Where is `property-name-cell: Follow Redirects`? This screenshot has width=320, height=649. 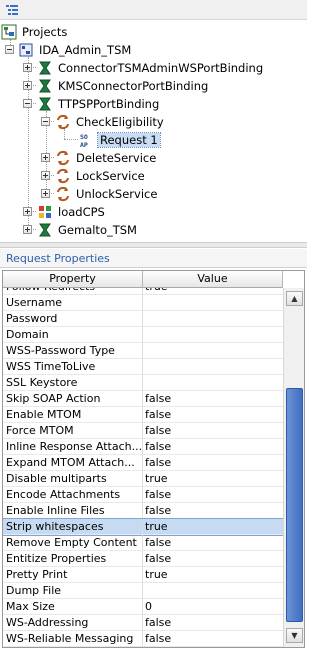 property-name-cell: Follow Redirects is located at coordinates (73, 291).